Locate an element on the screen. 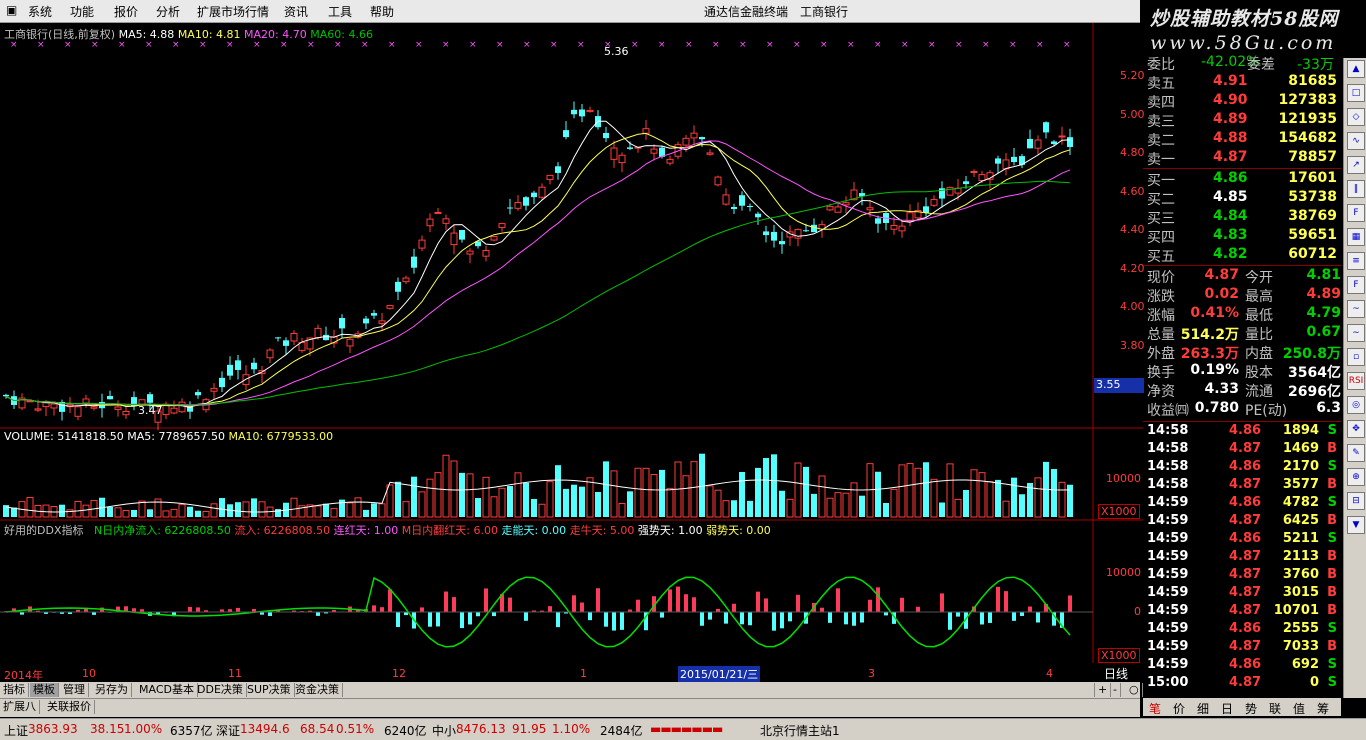 The height and width of the screenshot is (740, 1366). buy-label: 买二 is located at coordinates (1161, 199).